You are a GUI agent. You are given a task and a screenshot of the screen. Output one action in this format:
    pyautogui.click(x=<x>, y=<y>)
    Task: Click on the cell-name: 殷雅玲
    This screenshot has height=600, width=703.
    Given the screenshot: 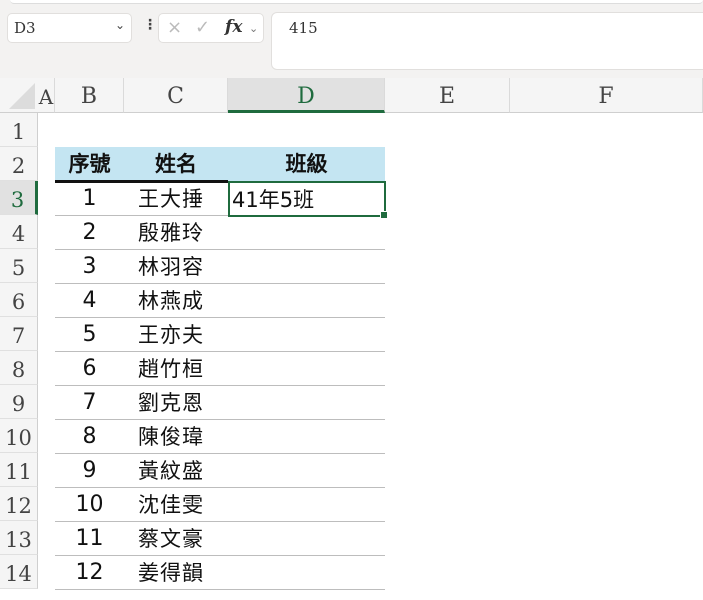 What is the action you would take?
    pyautogui.click(x=183, y=232)
    